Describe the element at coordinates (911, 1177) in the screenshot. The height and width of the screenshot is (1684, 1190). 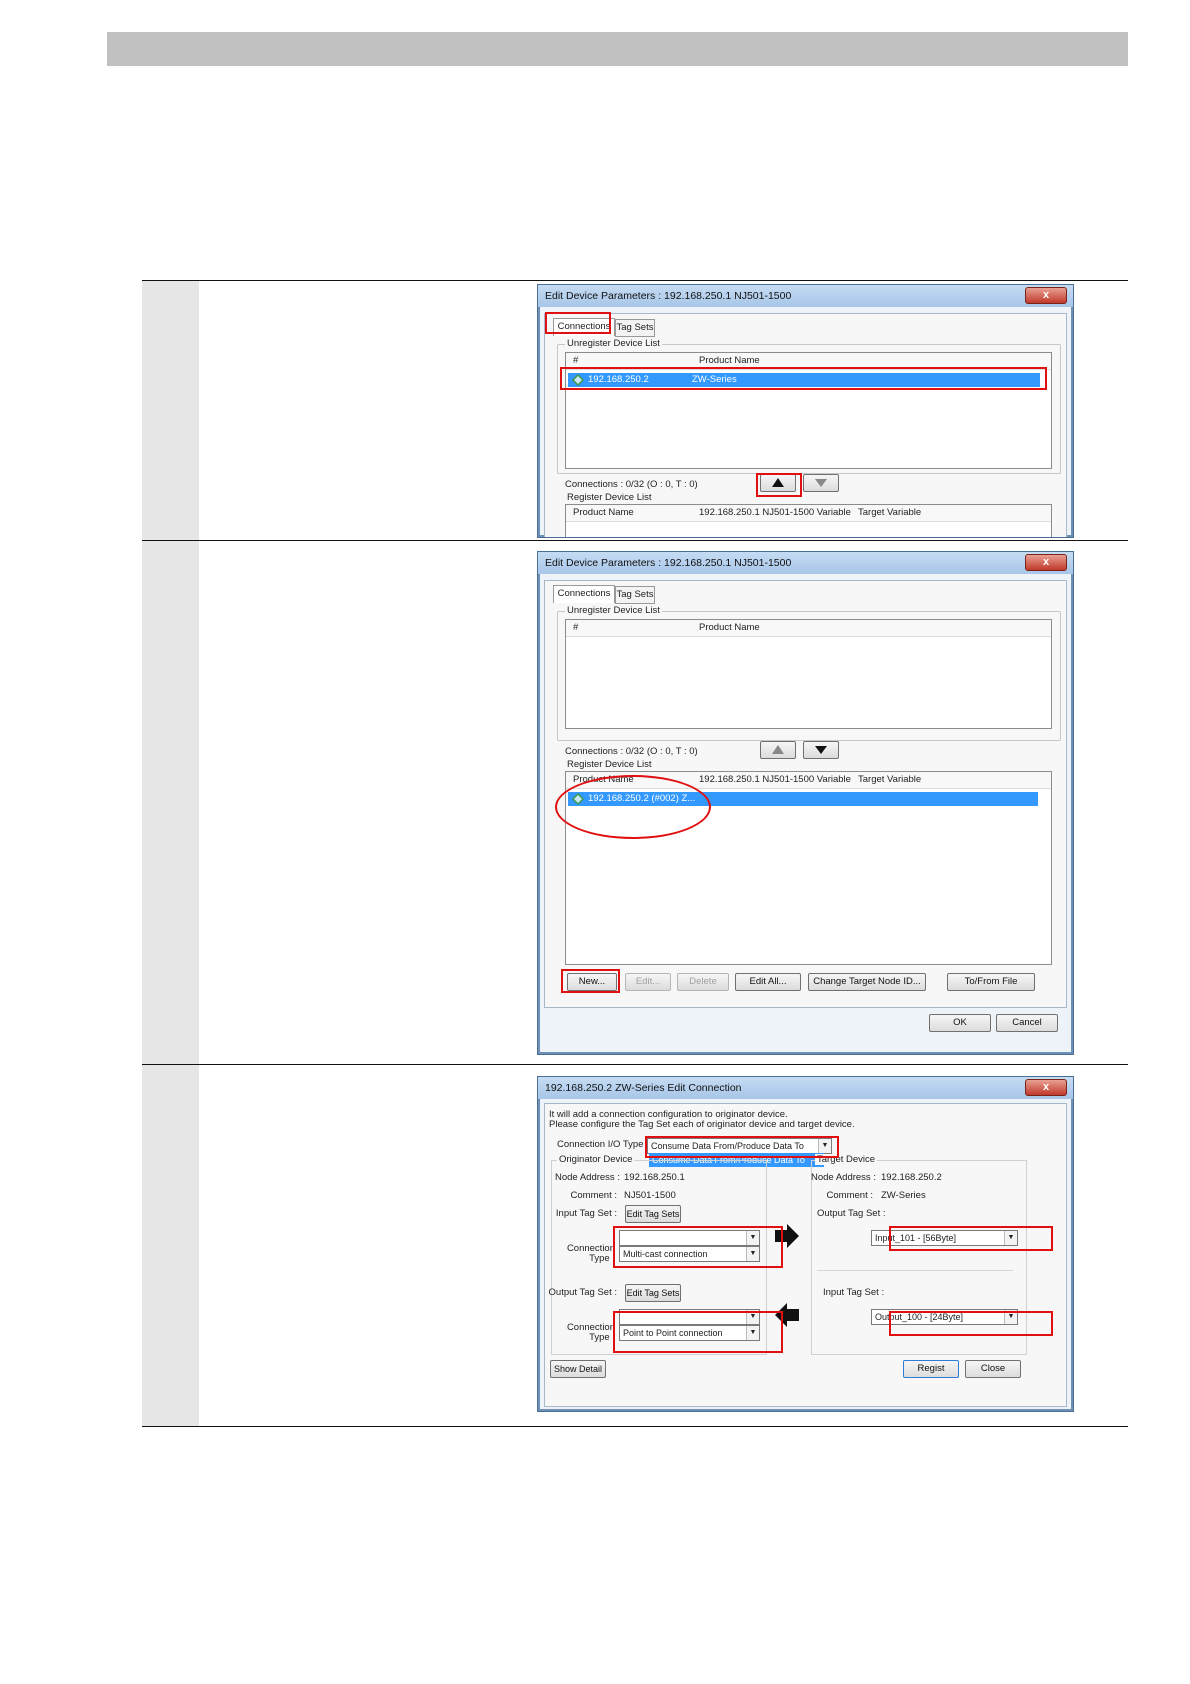
I see `tgt-node-address: 192.168.250.2` at that location.